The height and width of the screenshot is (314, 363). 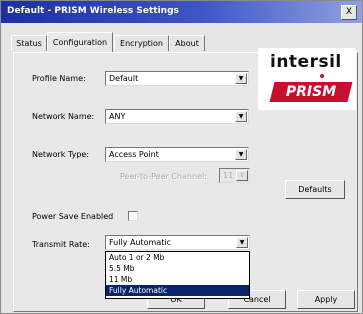 I want to click on window-title: Default - PRISM Wireless Settings, so click(x=93, y=11).